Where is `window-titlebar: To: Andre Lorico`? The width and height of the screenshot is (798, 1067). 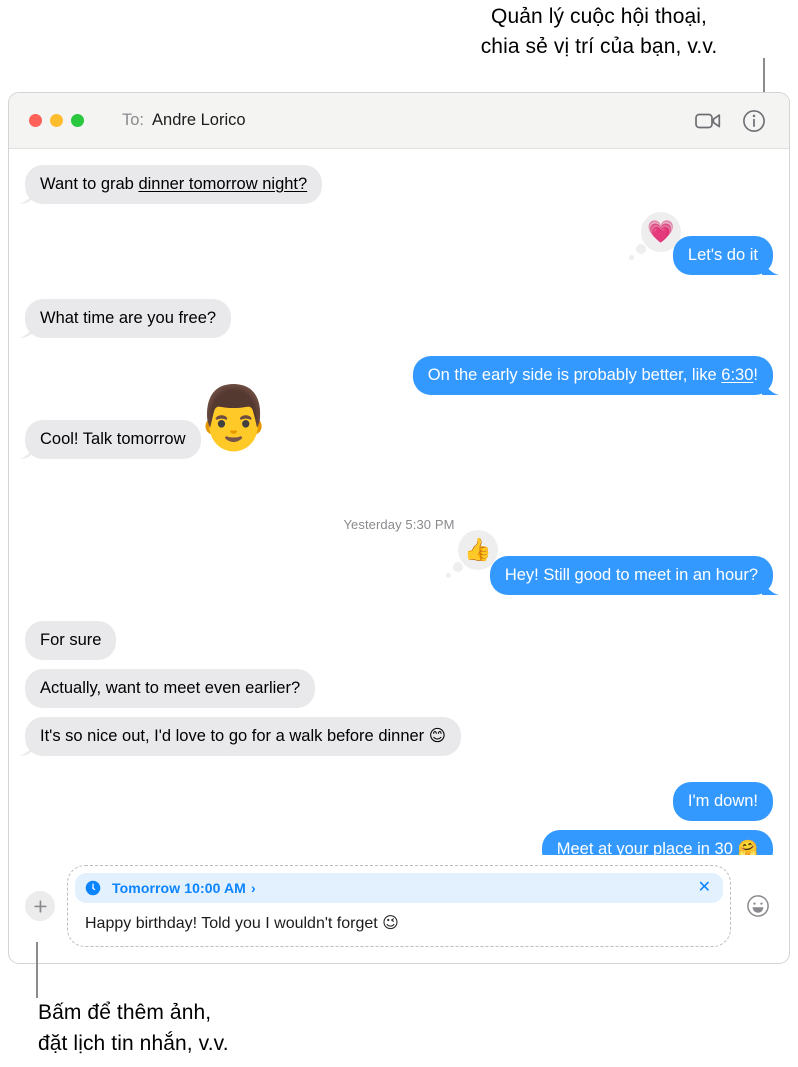 window-titlebar: To: Andre Lorico is located at coordinates (399, 121).